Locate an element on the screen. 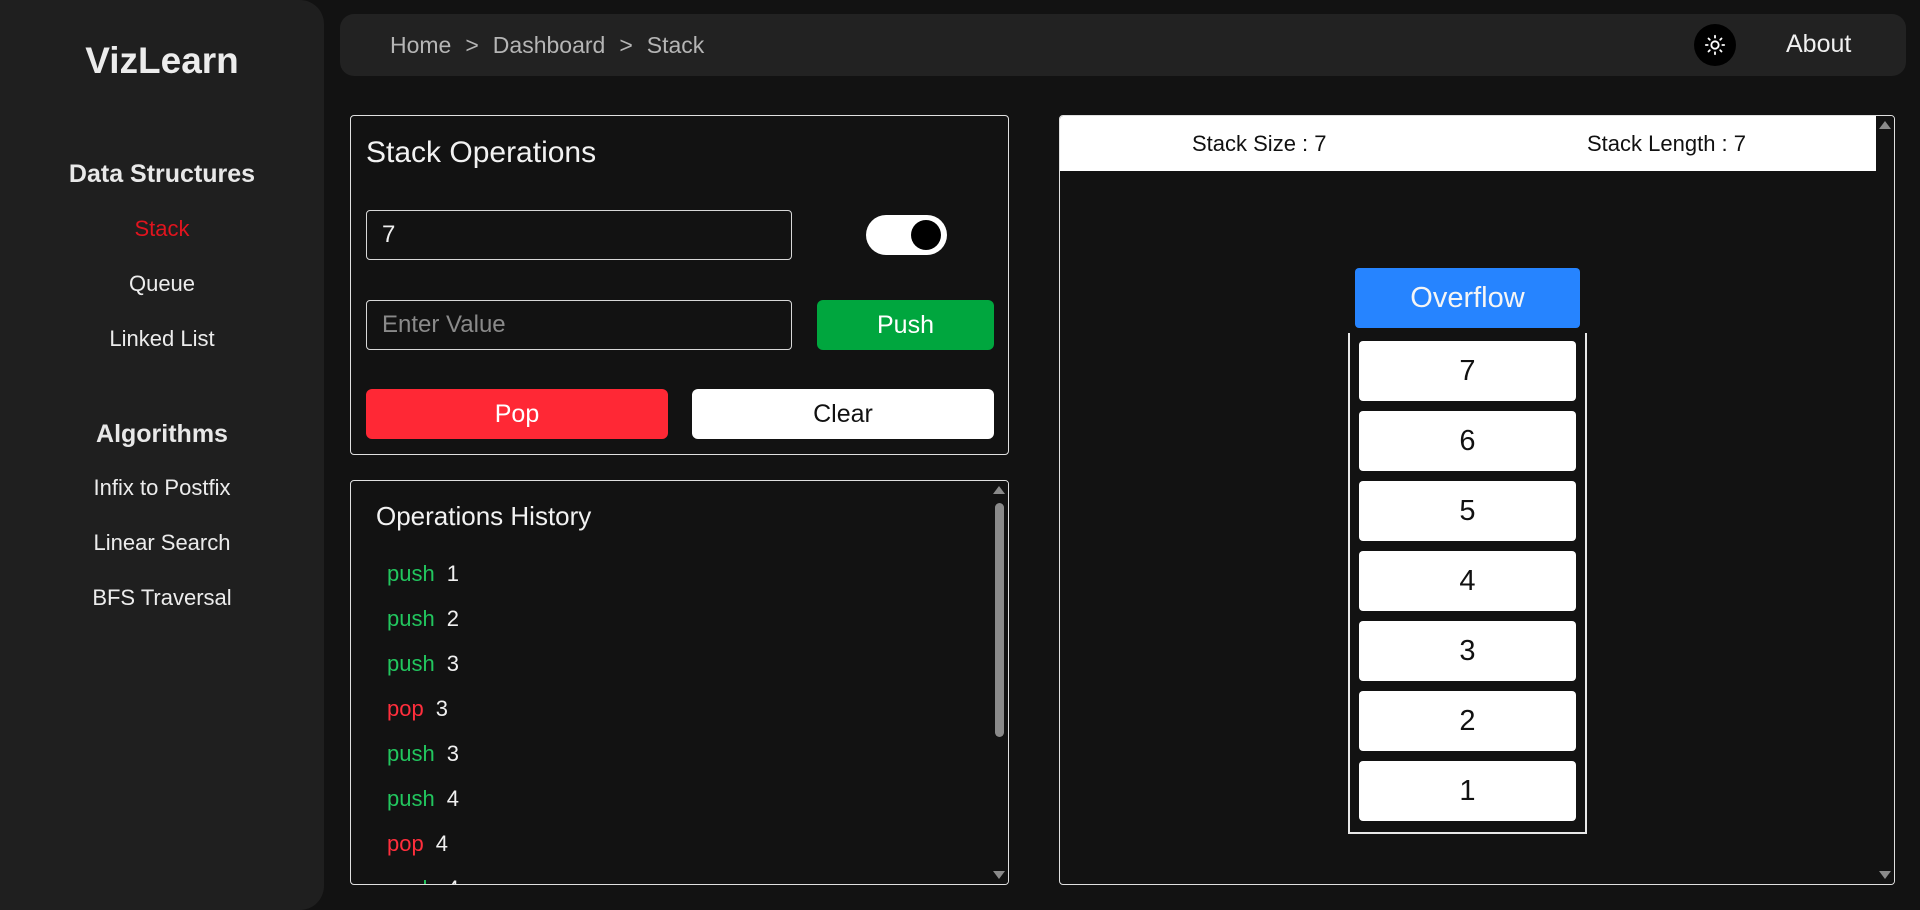 Image resolution: width=1920 pixels, height=910 pixels. mode-toggle is located at coordinates (906, 235).